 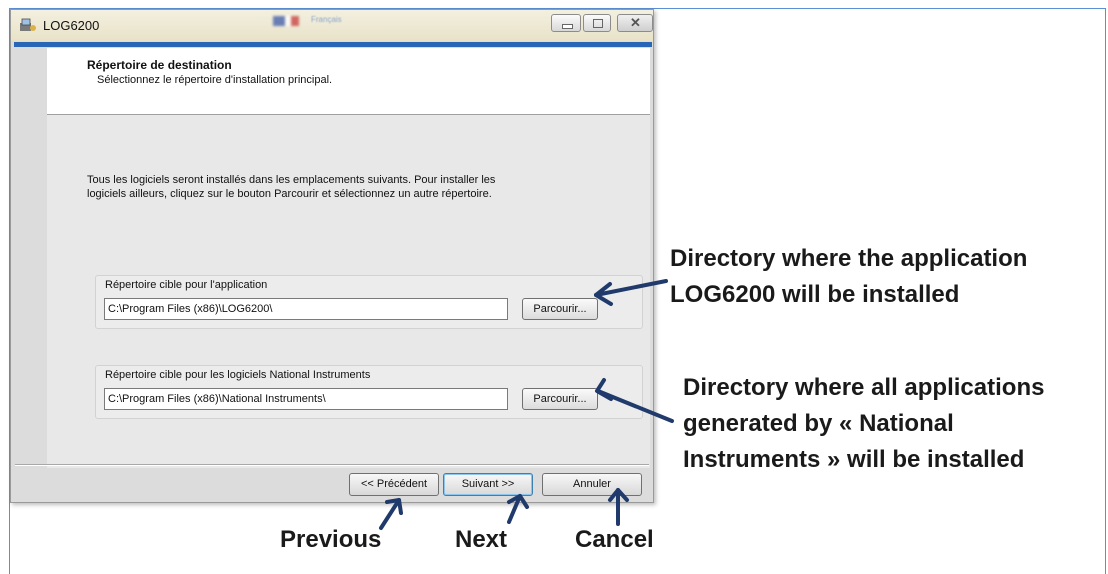 I want to click on page-title: Répertoire de destination, so click(x=159, y=65).